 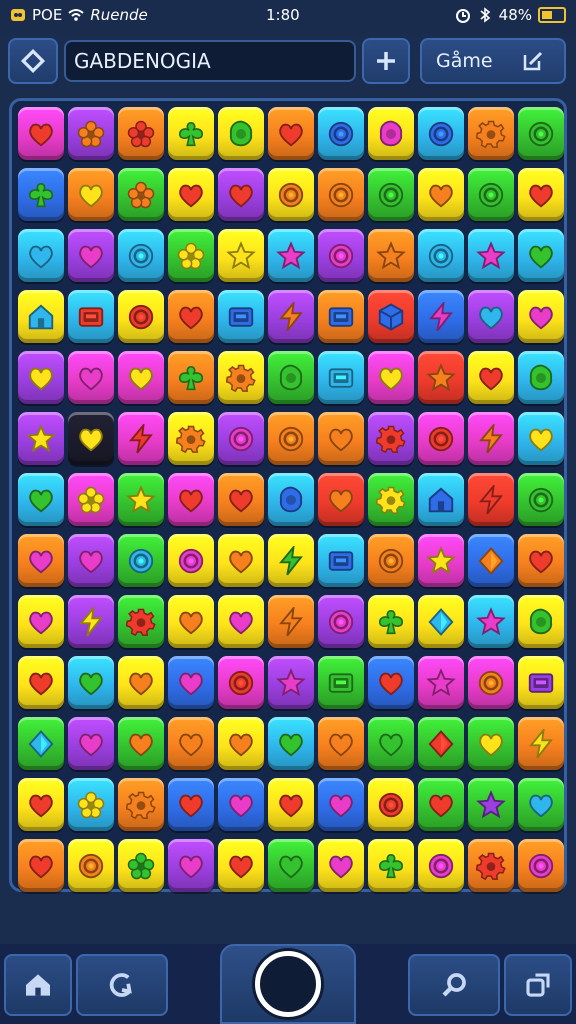 What do you see at coordinates (288, 984) in the screenshot?
I see `capture-button` at bounding box center [288, 984].